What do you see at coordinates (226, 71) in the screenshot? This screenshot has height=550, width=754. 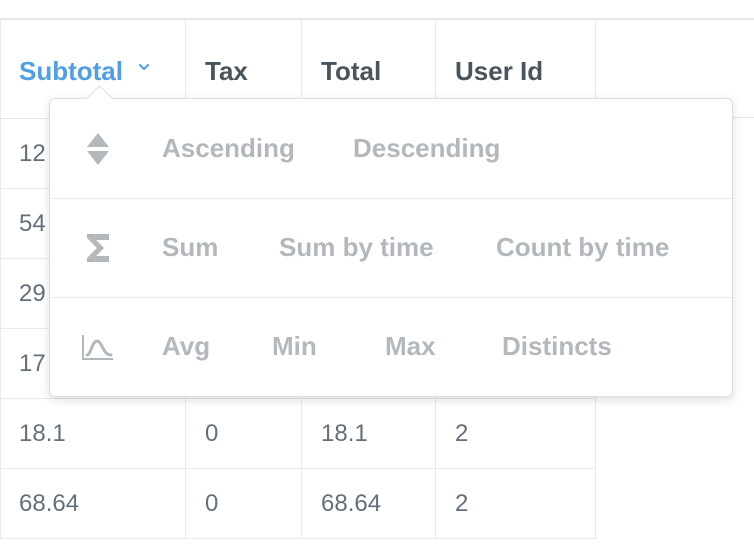 I see `column-header-label: Tax` at bounding box center [226, 71].